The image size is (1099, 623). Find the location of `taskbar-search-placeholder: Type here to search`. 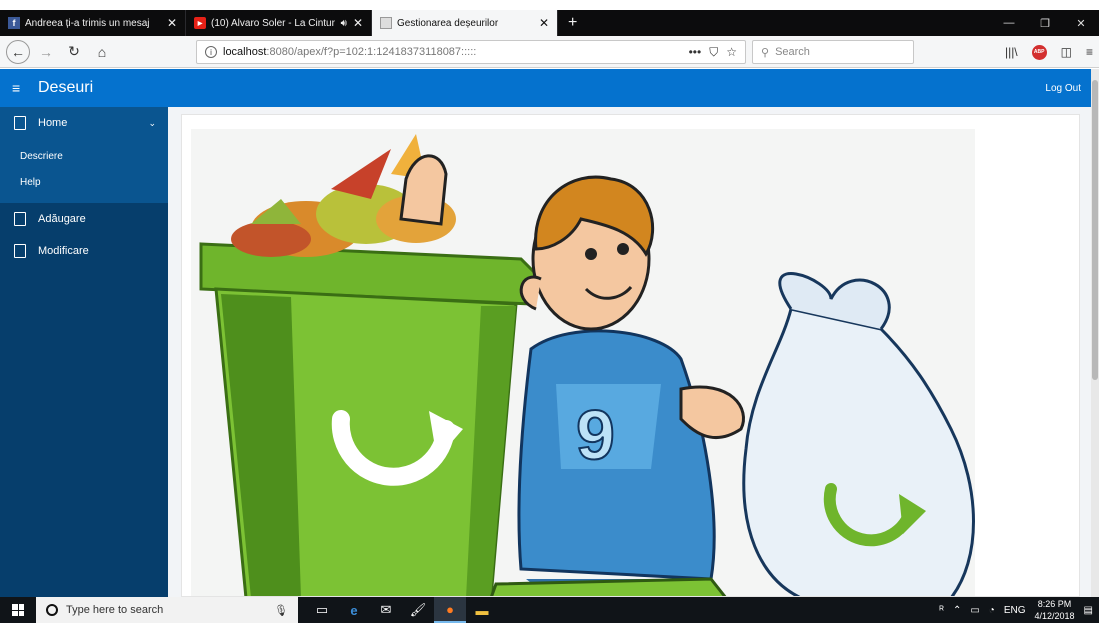

taskbar-search-placeholder: Type here to search is located at coordinates (115, 610).